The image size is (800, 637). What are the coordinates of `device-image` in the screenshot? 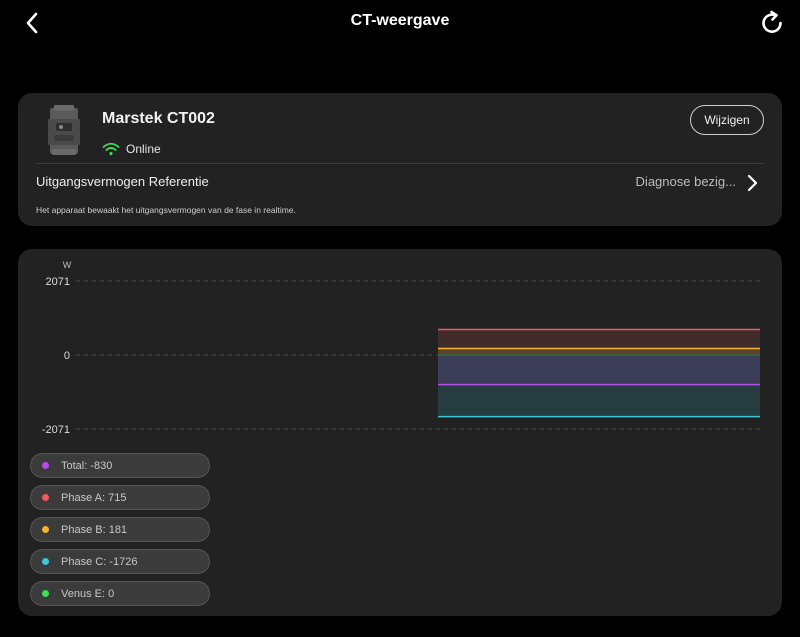 It's located at (64, 131).